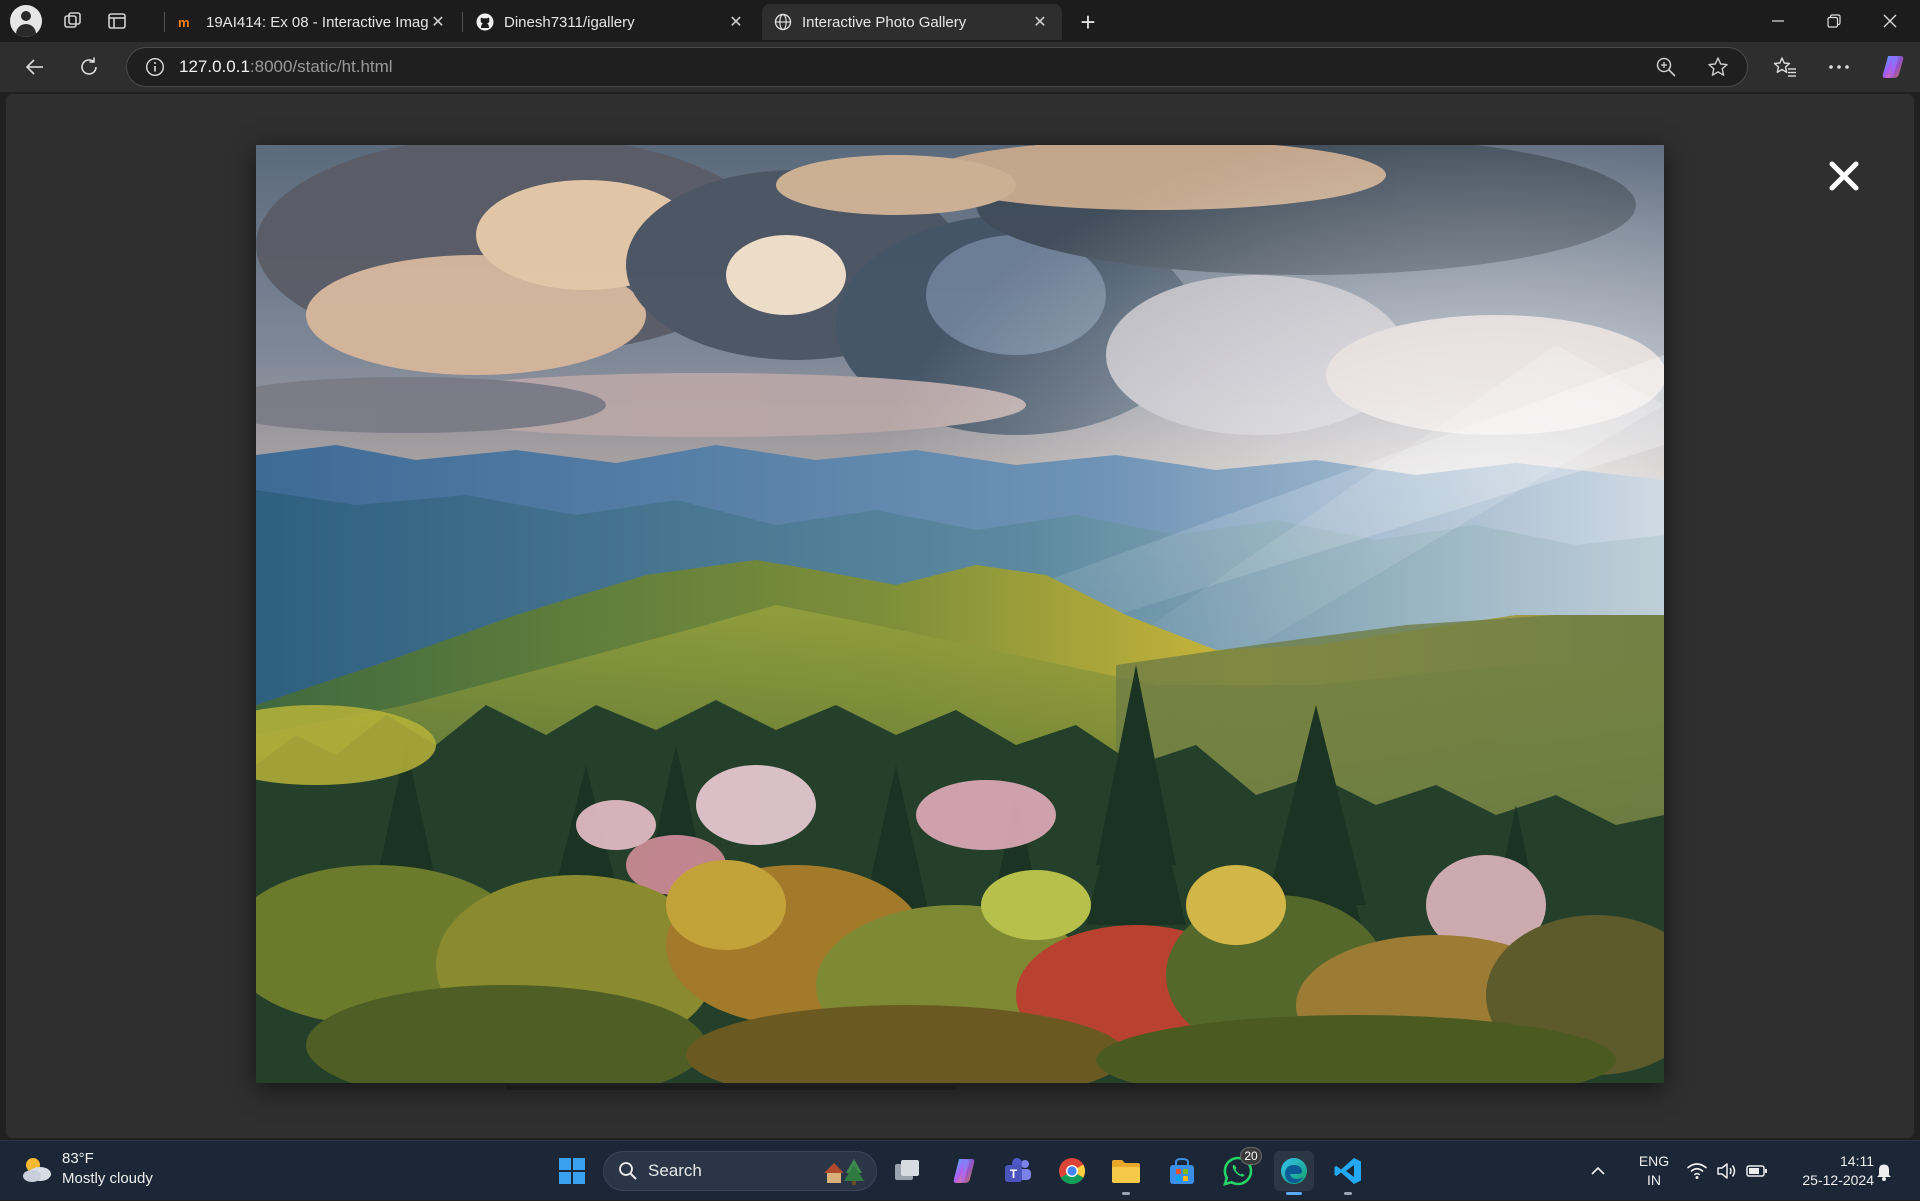  What do you see at coordinates (86, 1169) in the screenshot?
I see `weather-widget: 83°F Mostly cloudy` at bounding box center [86, 1169].